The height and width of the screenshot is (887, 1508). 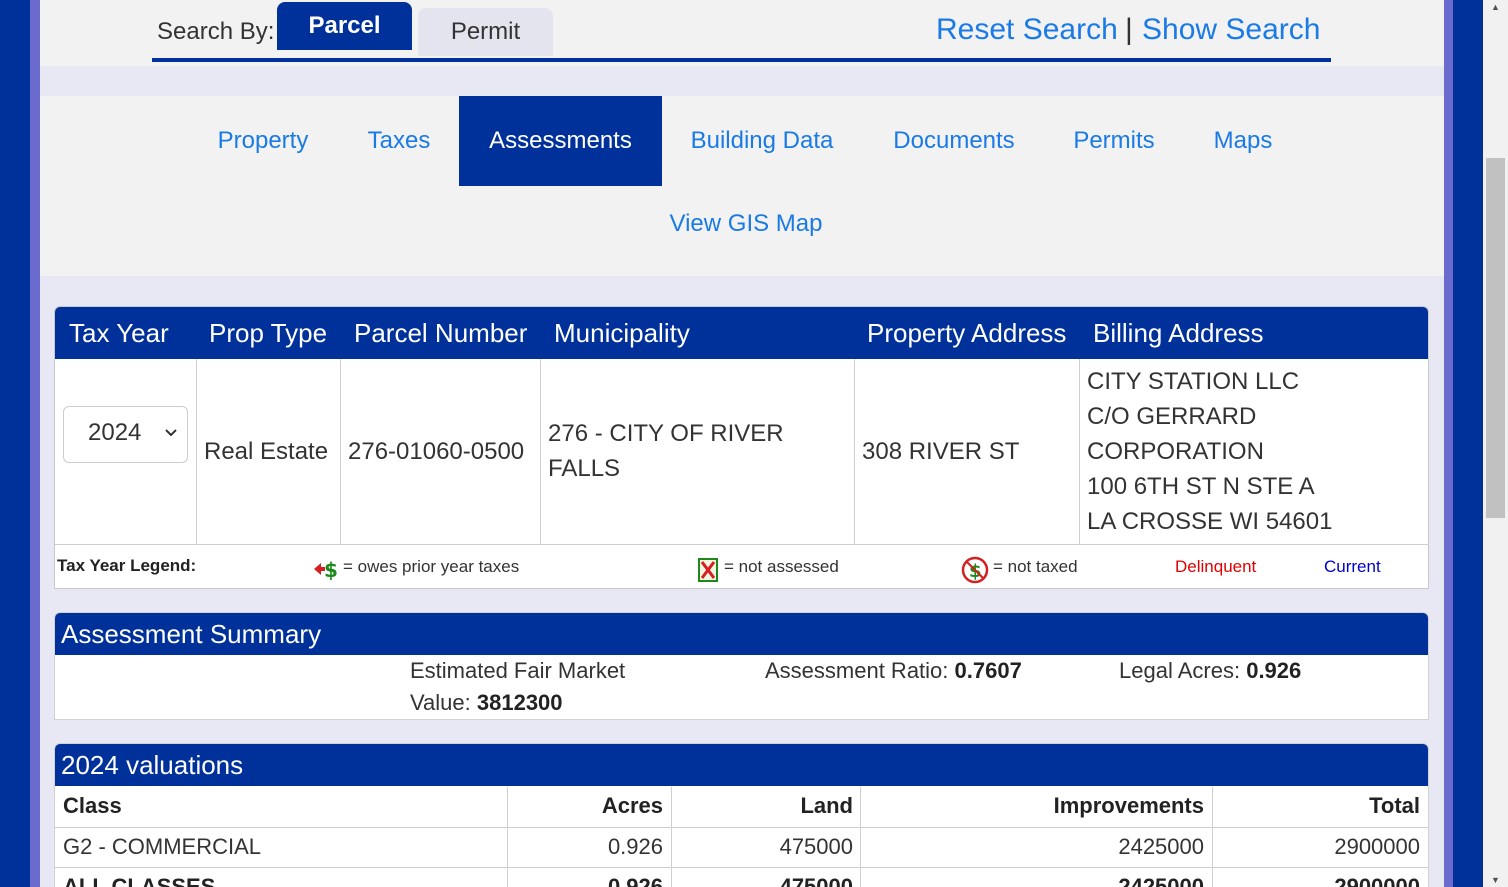 I want to click on page-border-inner-right, so click(x=1448, y=443).